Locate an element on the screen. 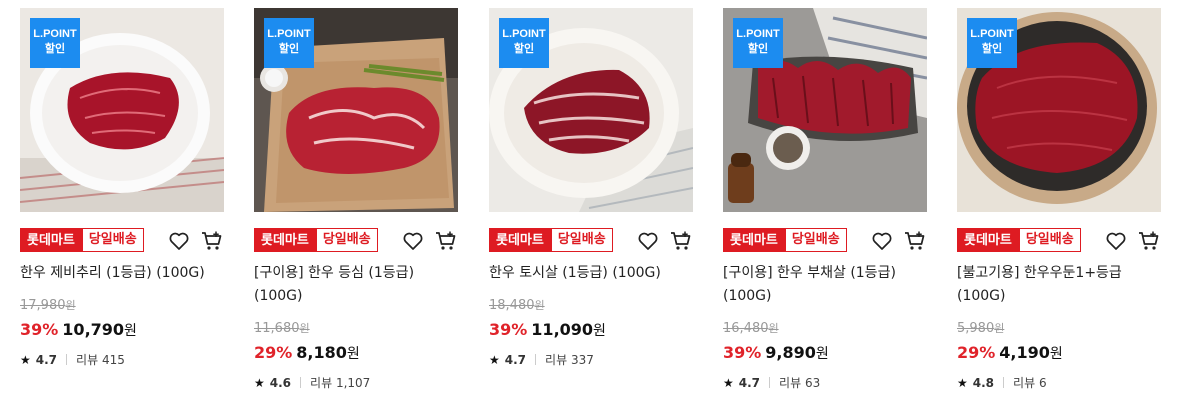  rating-row: ★ 4.6 리뷰 1,107 is located at coordinates (312, 382).